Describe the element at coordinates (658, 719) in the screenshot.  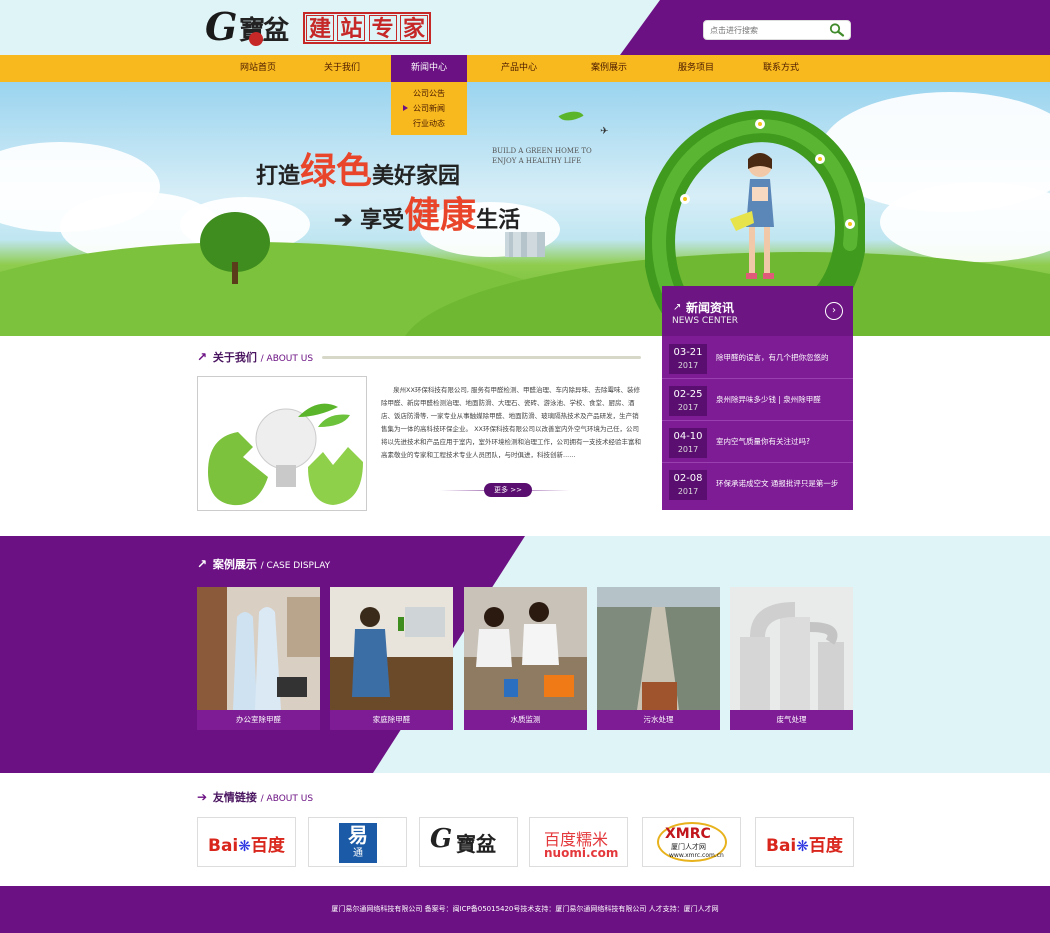
I see `case-caption: 污水处理` at that location.